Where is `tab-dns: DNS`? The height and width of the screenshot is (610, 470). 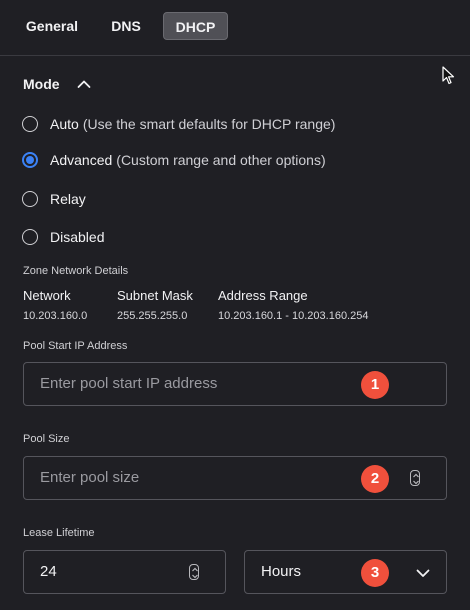 tab-dns: DNS is located at coordinates (126, 26).